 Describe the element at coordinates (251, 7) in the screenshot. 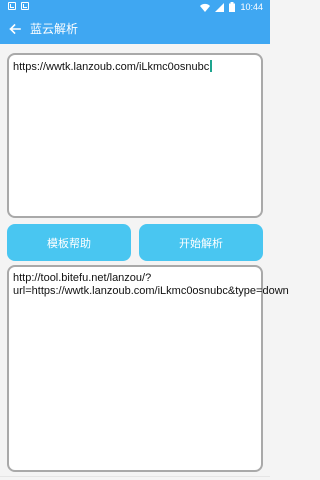

I see `status-time: 10:44` at that location.